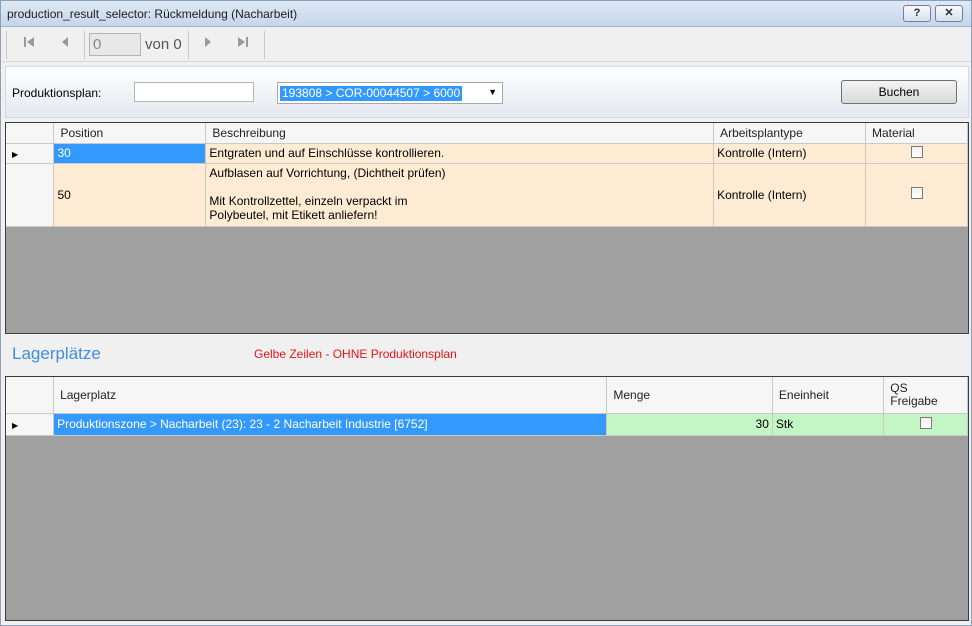  What do you see at coordinates (330, 395) in the screenshot?
I see `column-header-location: Lagerplatz` at bounding box center [330, 395].